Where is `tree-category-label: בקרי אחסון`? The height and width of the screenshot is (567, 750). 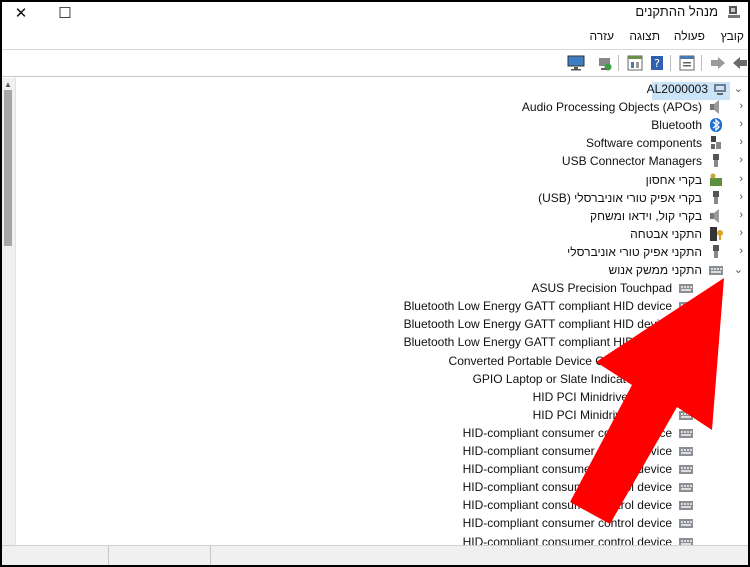 tree-category-label: בקרי אחסון is located at coordinates (673, 179).